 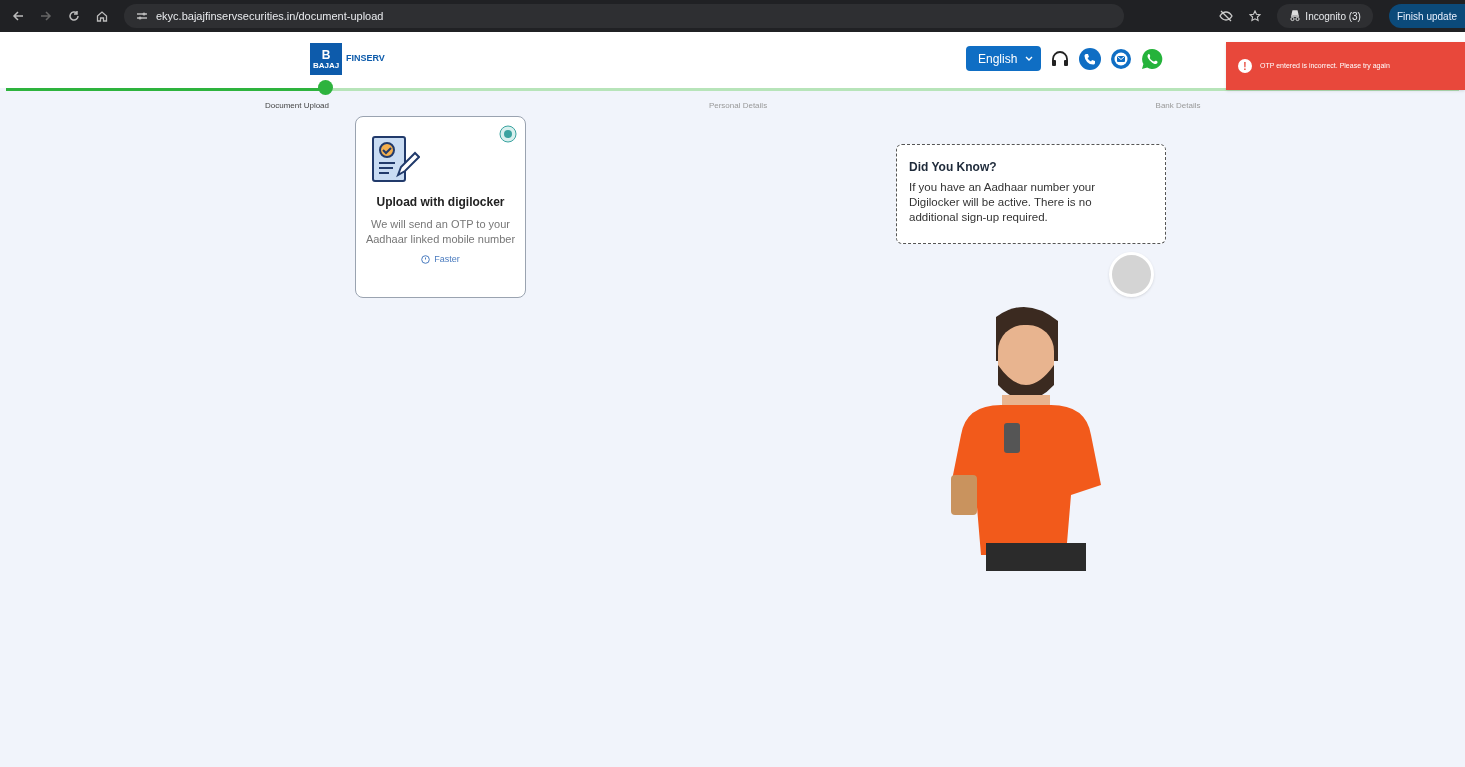 I want to click on step-label: Document Upload, so click(x=297, y=106).